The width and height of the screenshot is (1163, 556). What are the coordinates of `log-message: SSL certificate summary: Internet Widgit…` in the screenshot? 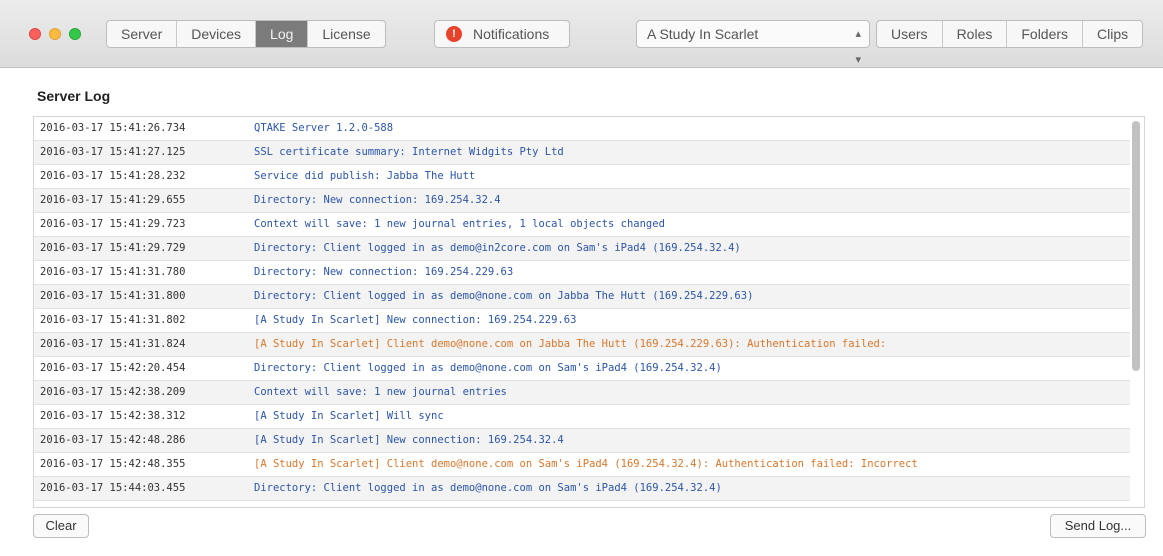 It's located at (409, 152).